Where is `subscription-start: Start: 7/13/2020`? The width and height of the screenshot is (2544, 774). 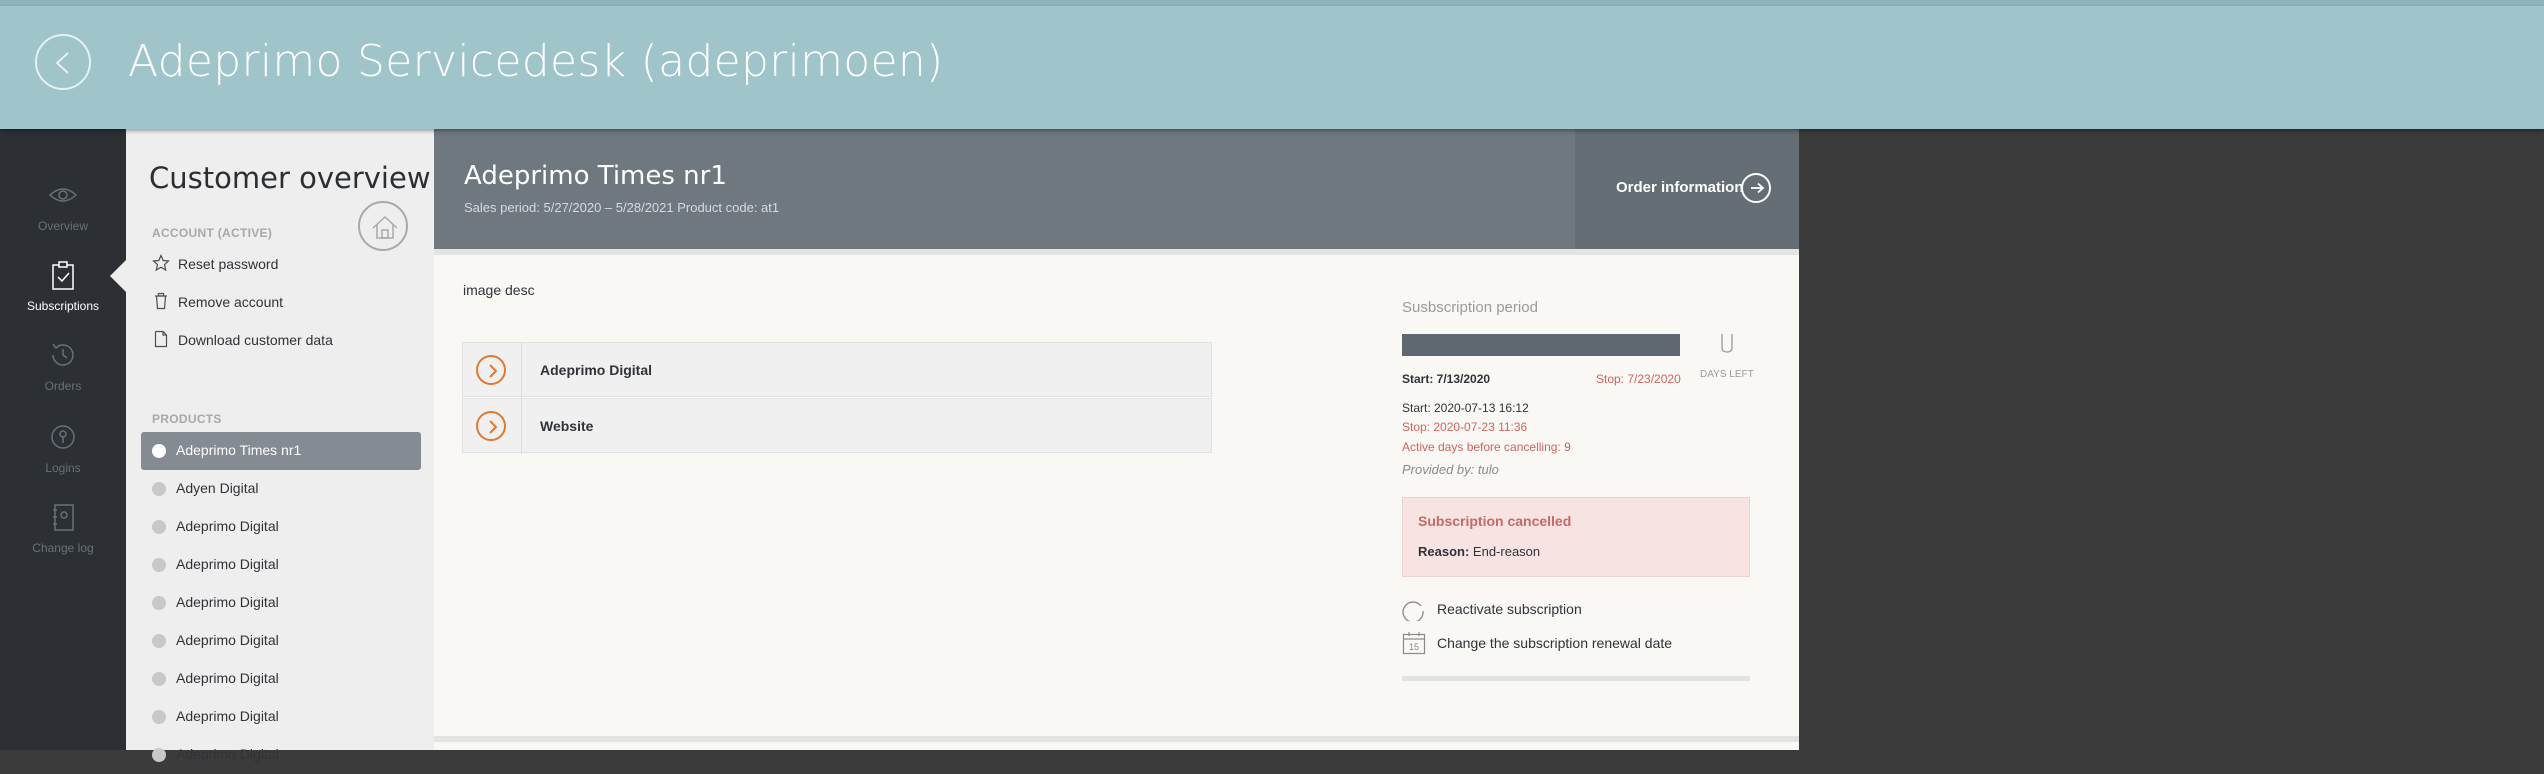 subscription-start: Start: 7/13/2020 is located at coordinates (1446, 379).